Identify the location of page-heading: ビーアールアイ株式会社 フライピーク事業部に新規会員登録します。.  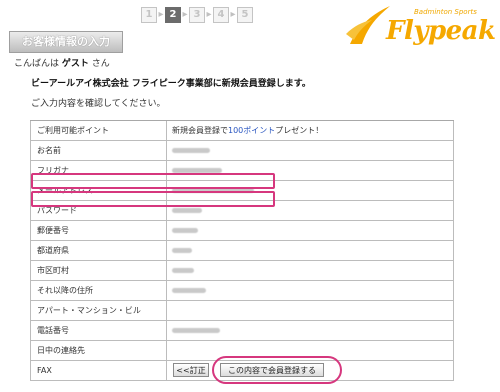
(171, 84).